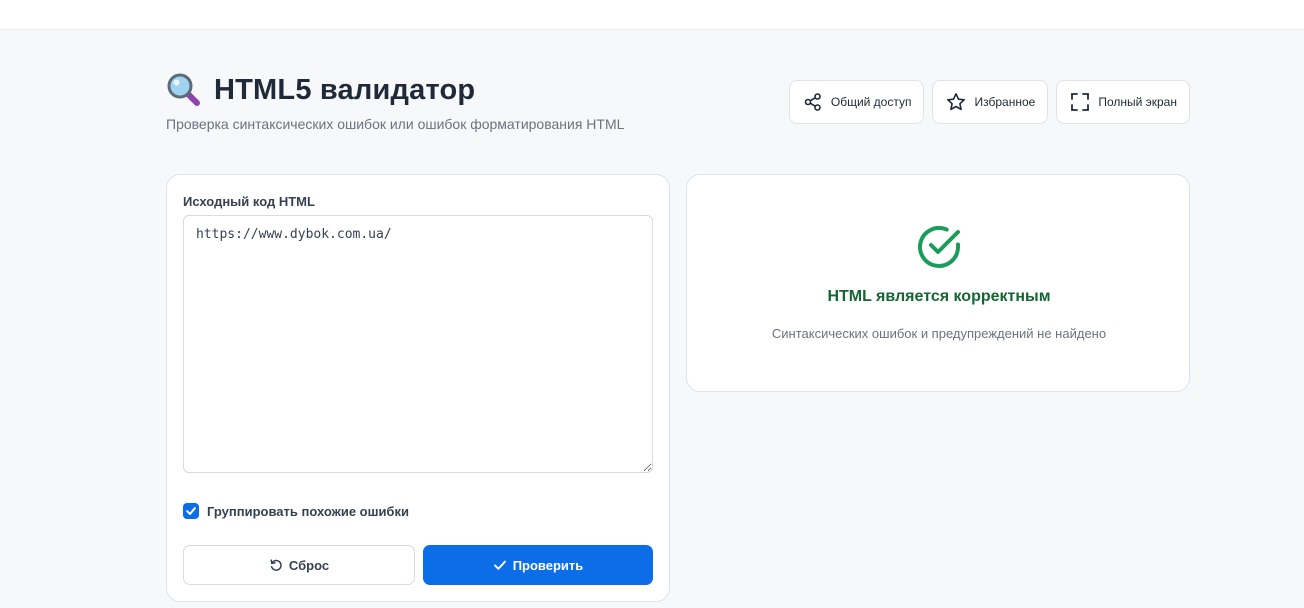 This screenshot has width=1304, height=608. What do you see at coordinates (652, 15) in the screenshot?
I see `top-bar` at bounding box center [652, 15].